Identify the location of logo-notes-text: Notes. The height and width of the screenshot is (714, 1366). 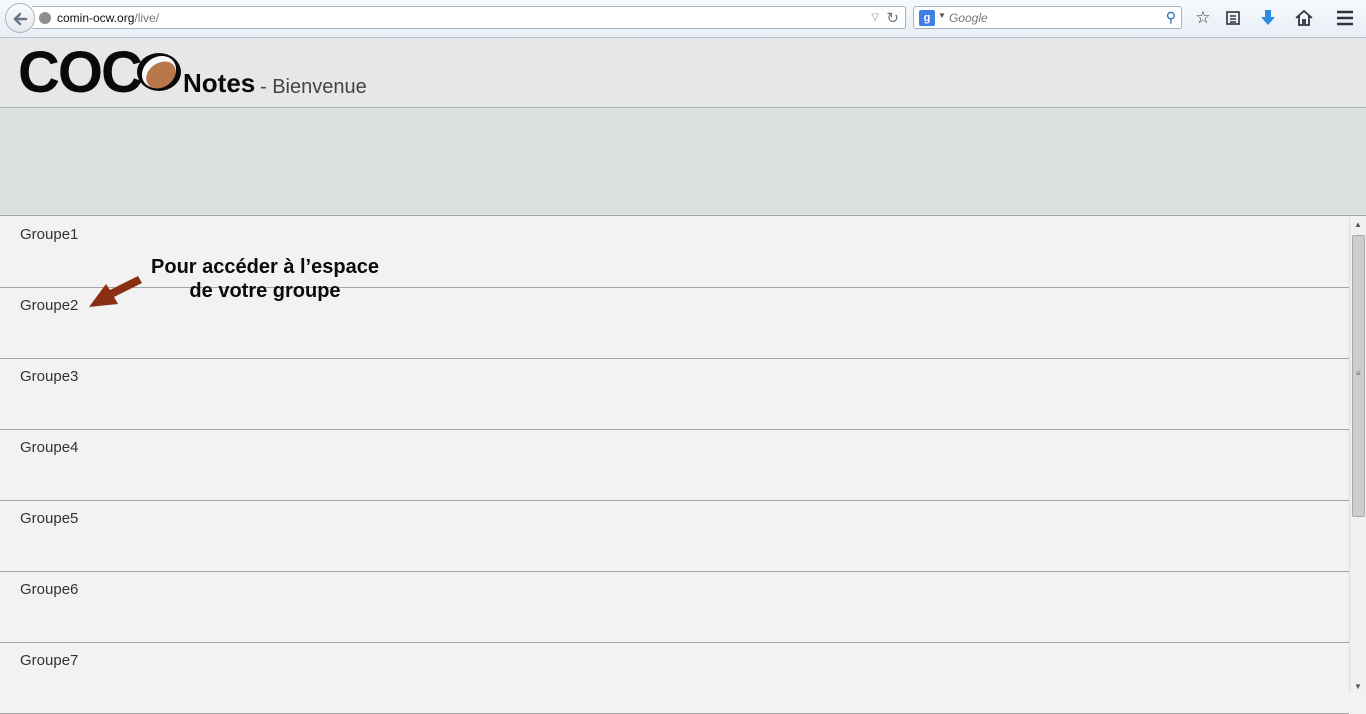
(219, 83).